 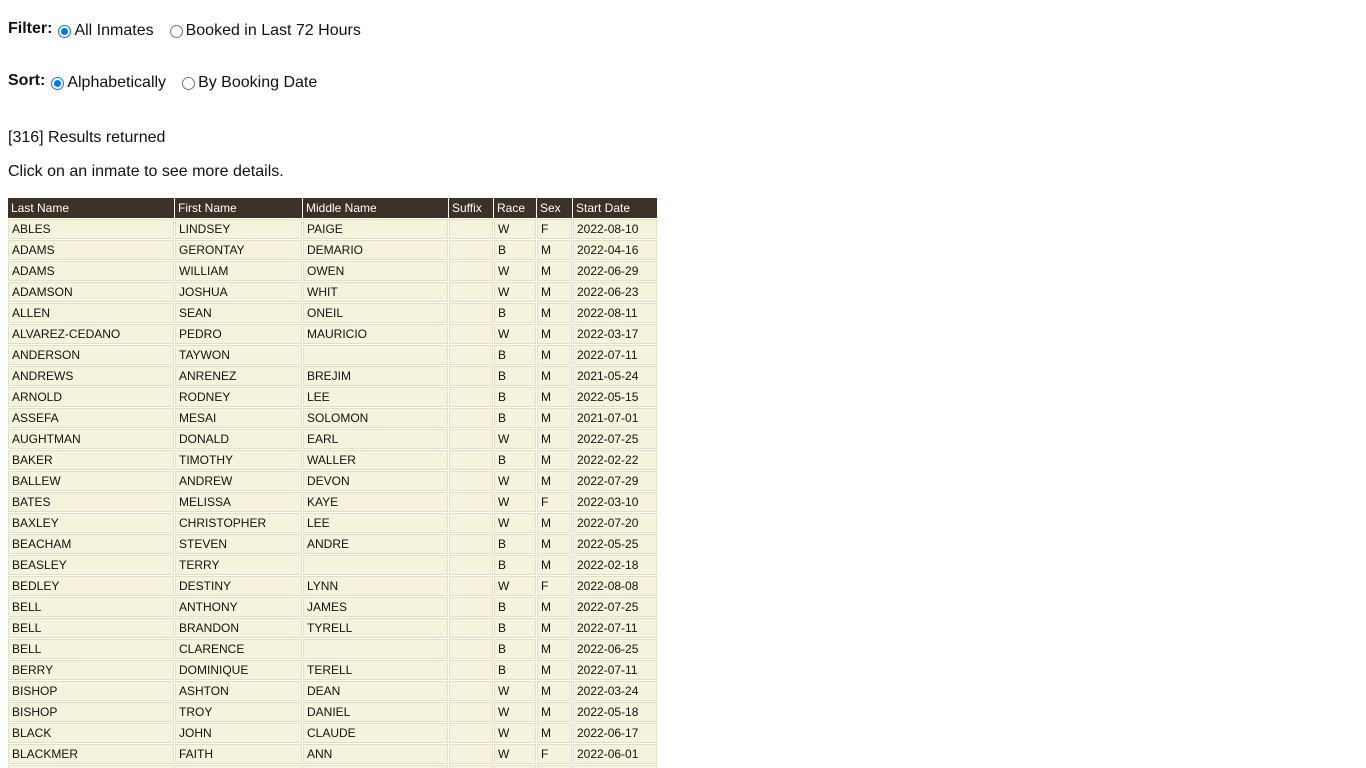 I want to click on radio-all-inmates, so click(x=65, y=31).